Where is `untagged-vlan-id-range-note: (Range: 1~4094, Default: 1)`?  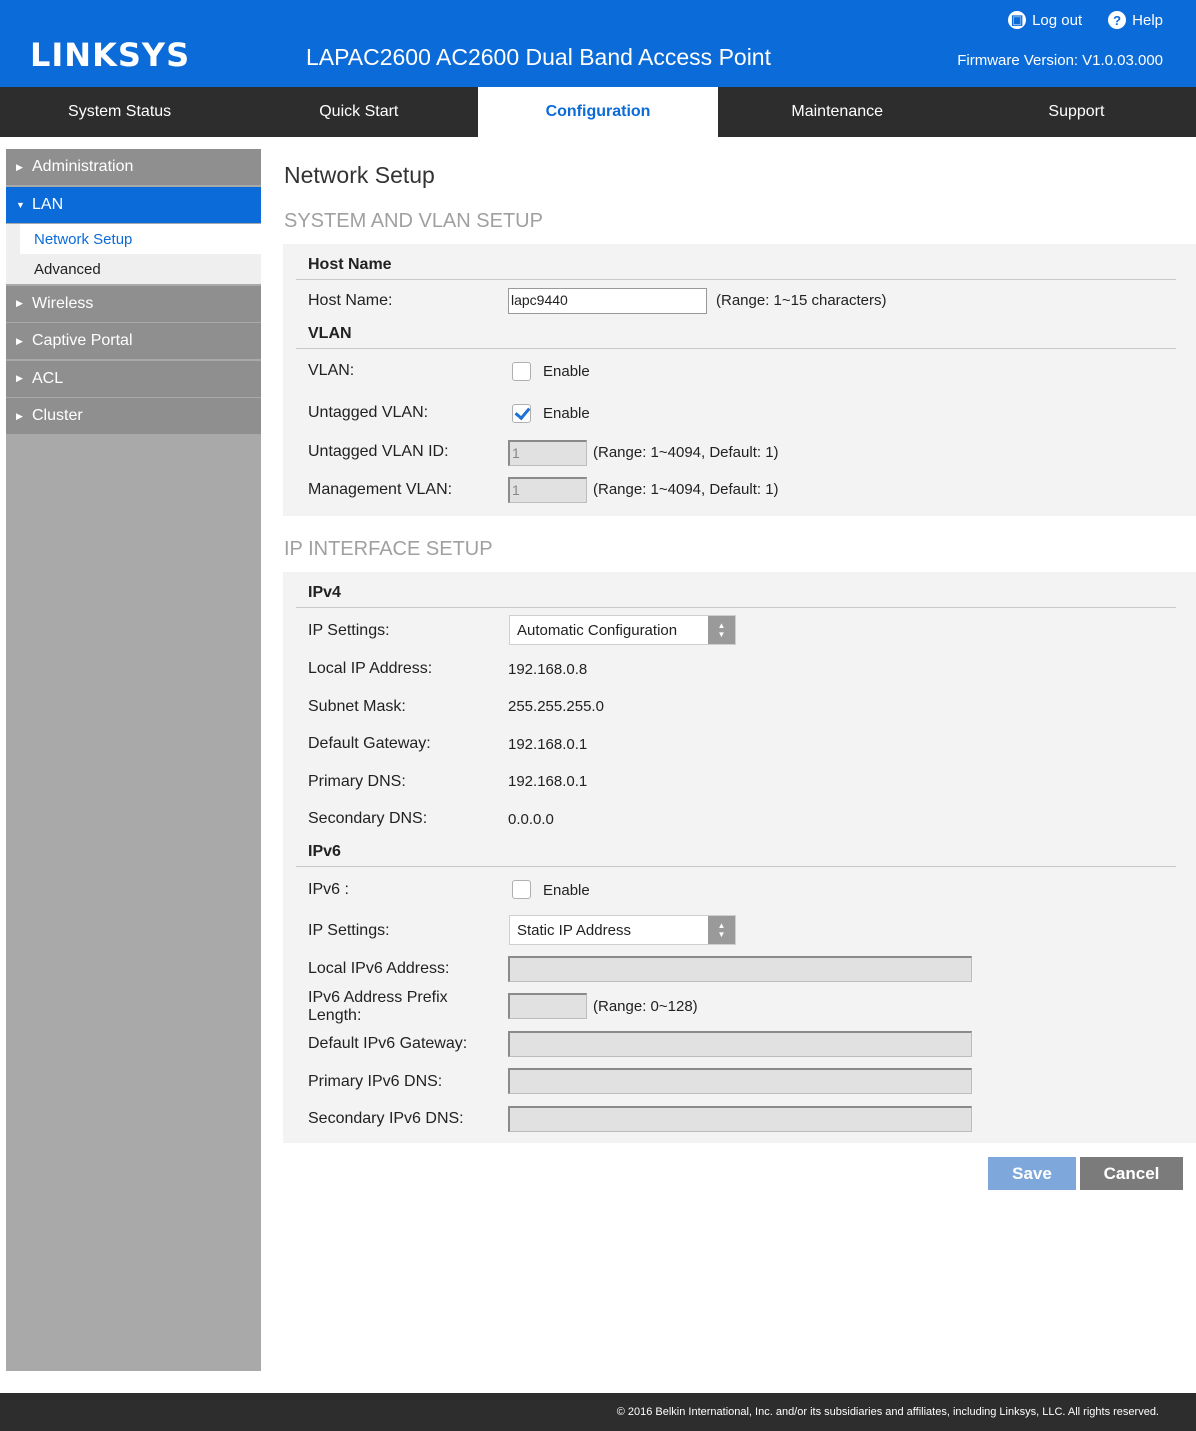 untagged-vlan-id-range-note: (Range: 1~4094, Default: 1) is located at coordinates (686, 452).